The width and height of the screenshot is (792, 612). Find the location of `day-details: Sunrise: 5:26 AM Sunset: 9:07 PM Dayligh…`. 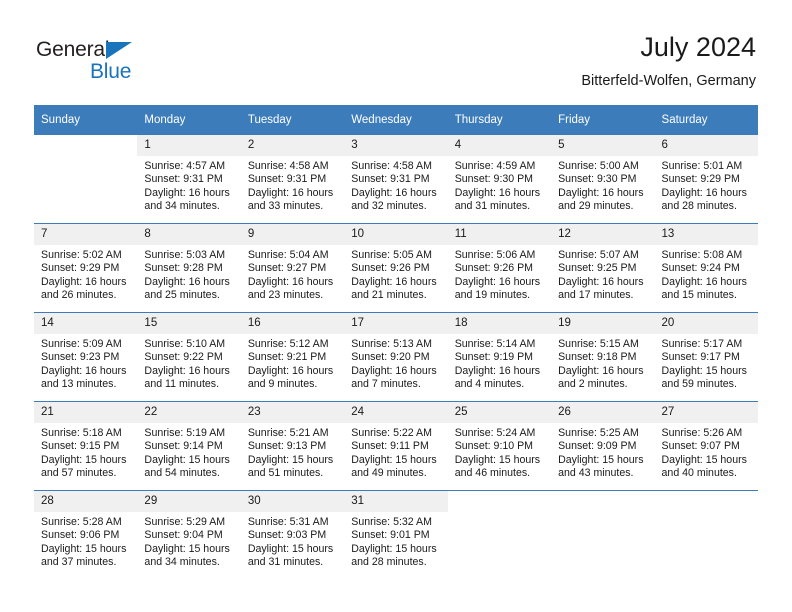

day-details: Sunrise: 5:26 AM Sunset: 9:07 PM Dayligh… is located at coordinates (706, 452).